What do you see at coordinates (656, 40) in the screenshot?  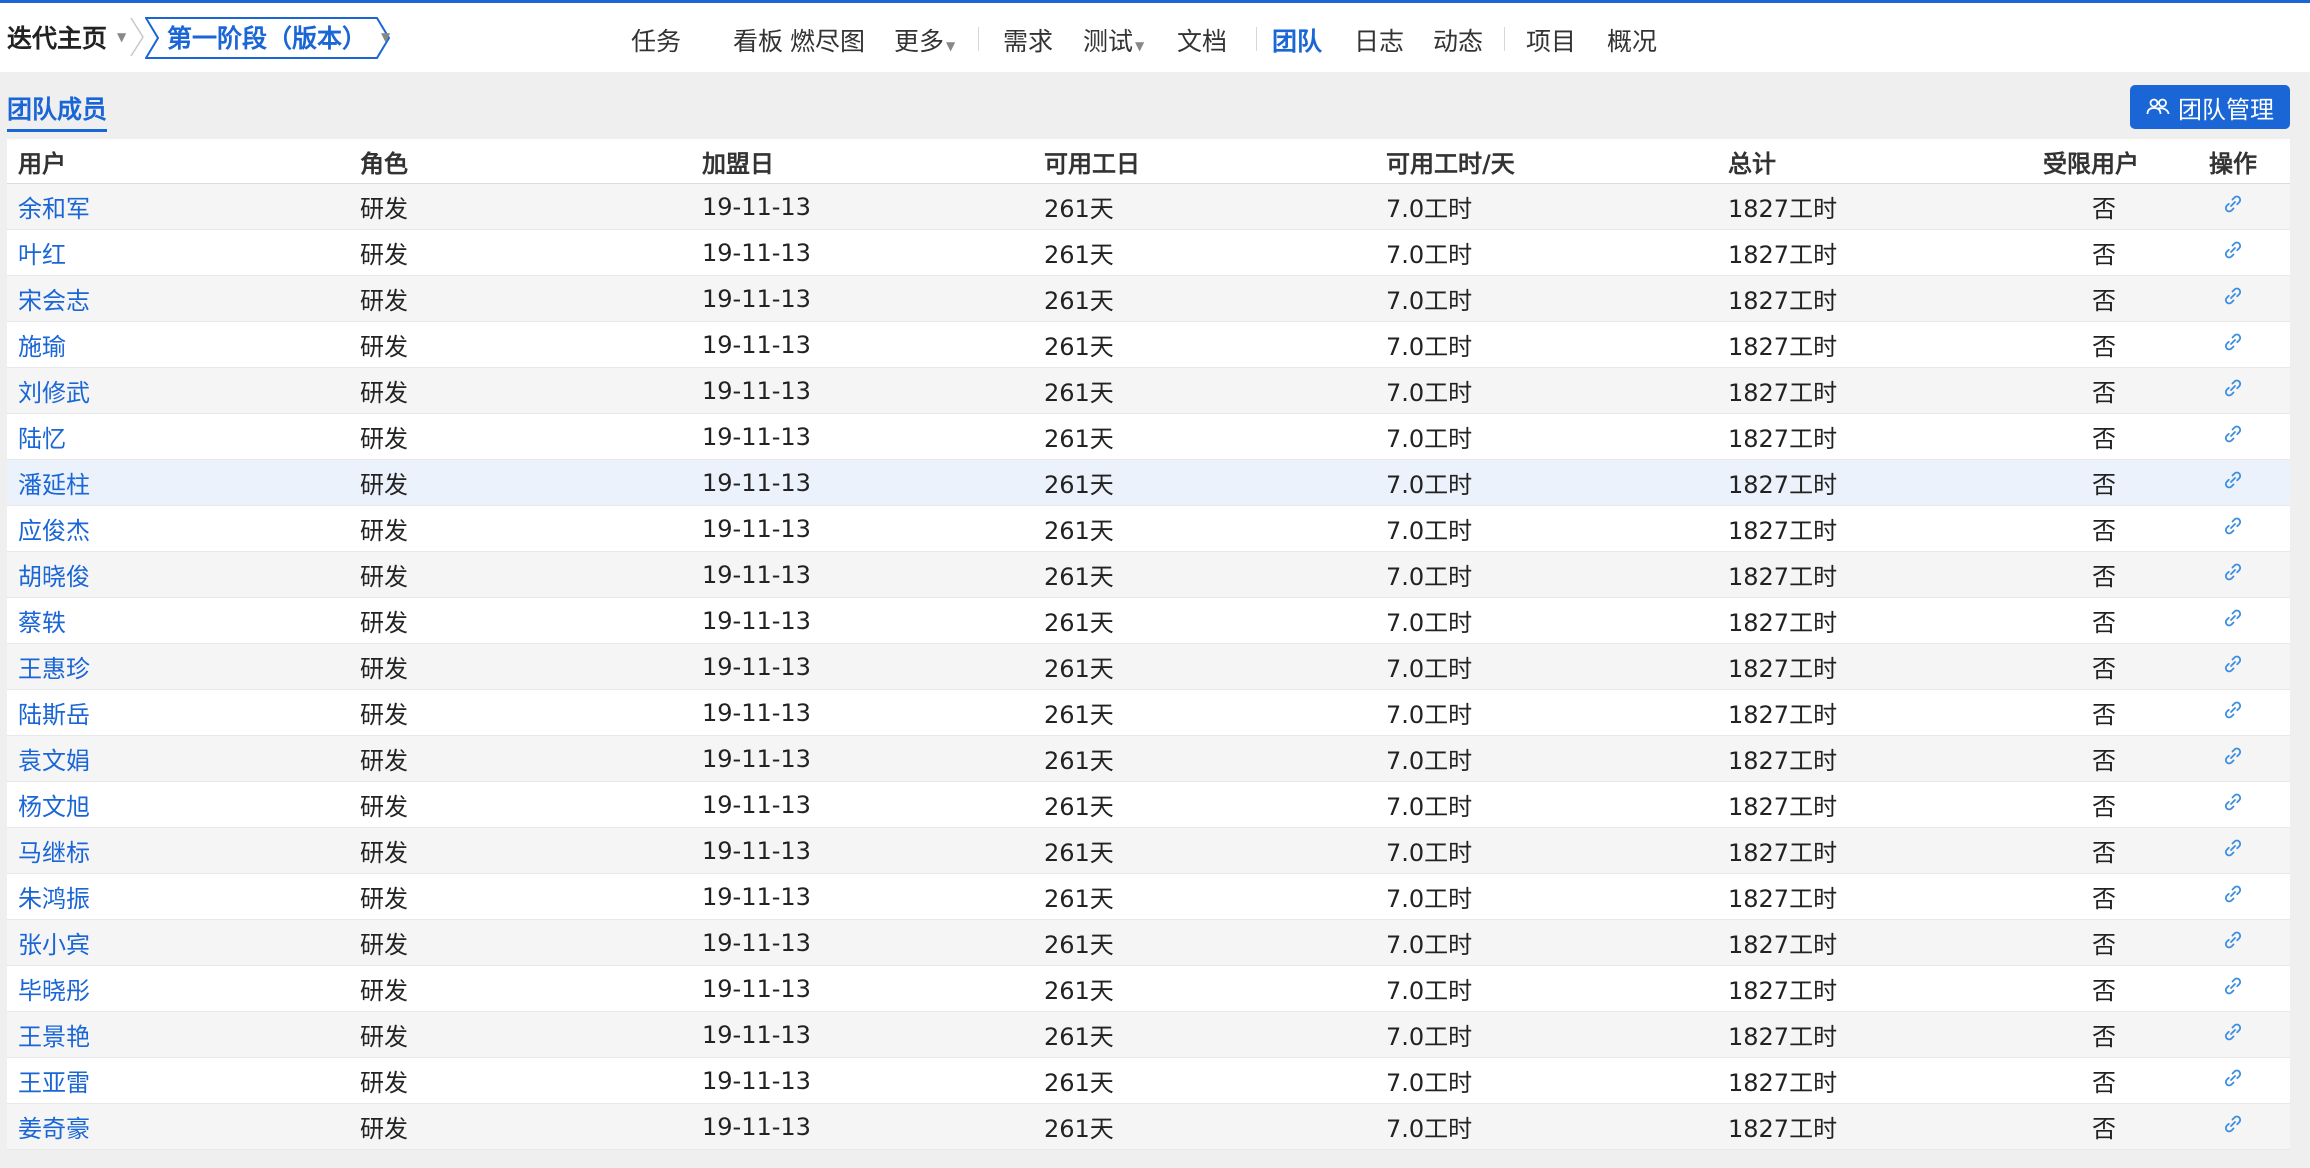 I see `nav-item-tasks: 任务` at bounding box center [656, 40].